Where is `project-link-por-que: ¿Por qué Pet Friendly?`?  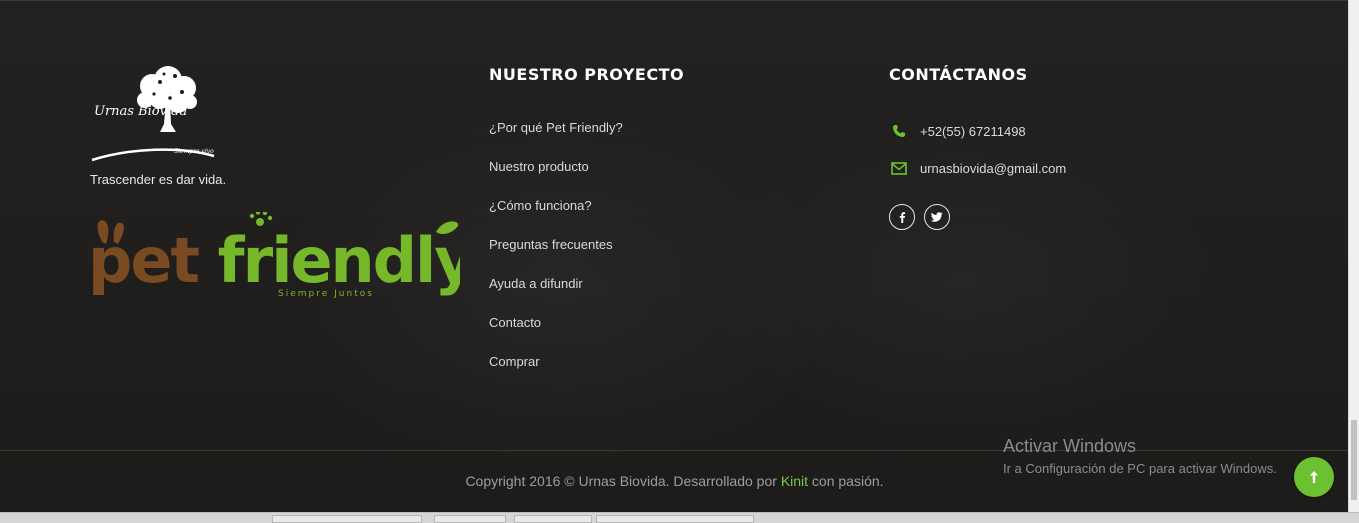 project-link-por-que: ¿Por qué Pet Friendly? is located at coordinates (556, 139).